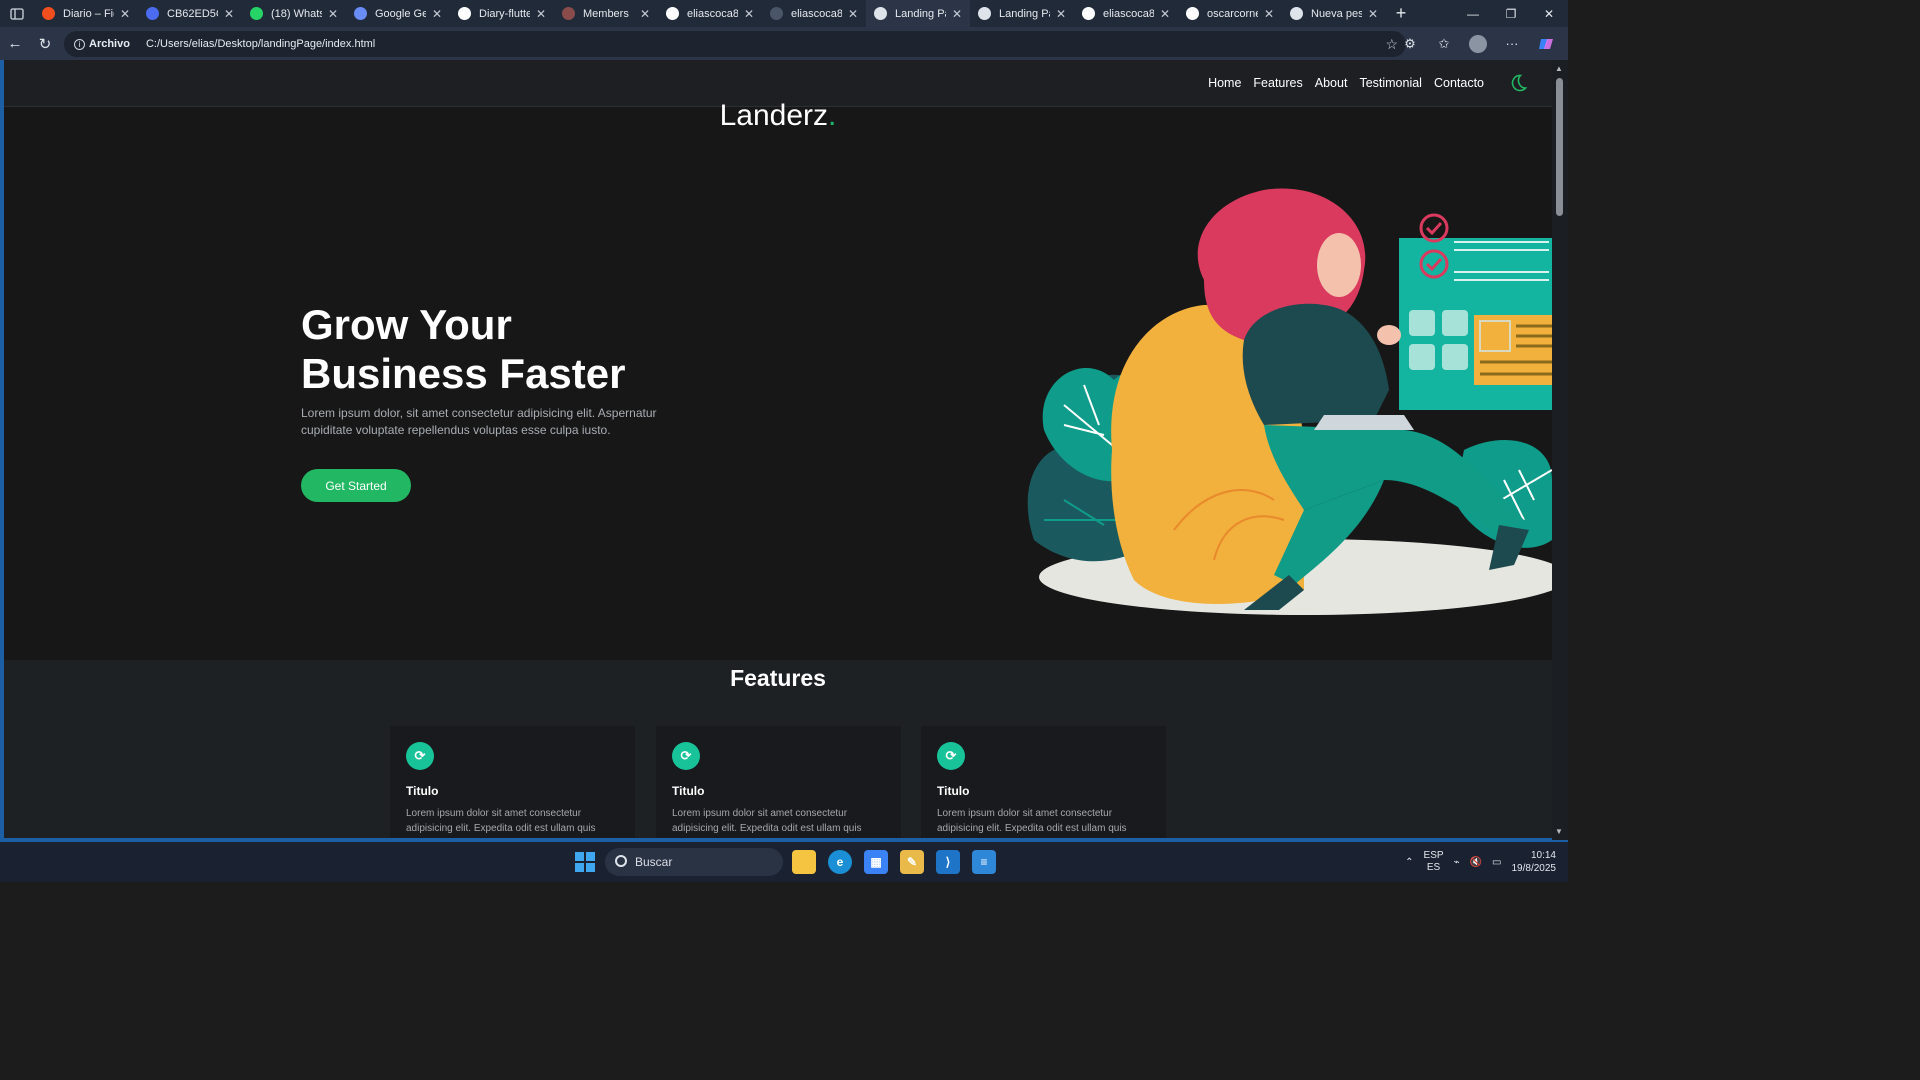 This screenshot has height=1080, width=1920. Describe the element at coordinates (356, 485) in the screenshot. I see `get-started-button: Get Started` at that location.